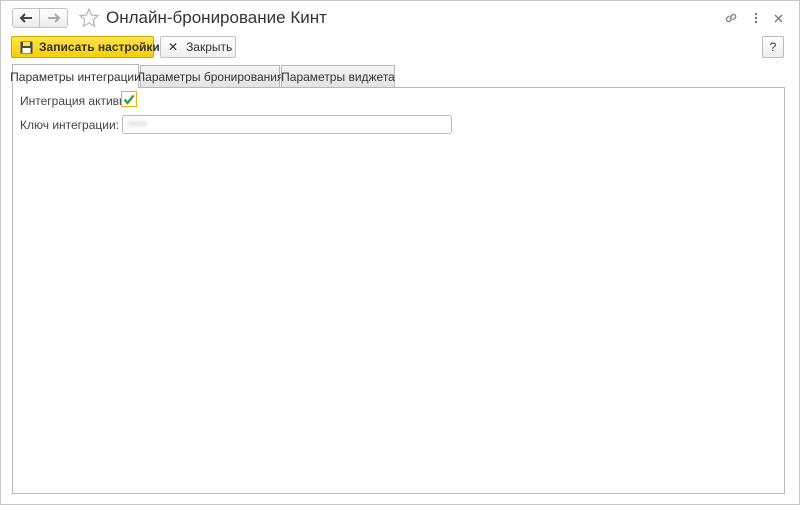 The image size is (800, 505). What do you see at coordinates (210, 76) in the screenshot?
I see `tab-booking-params: Параметры бронирования` at bounding box center [210, 76].